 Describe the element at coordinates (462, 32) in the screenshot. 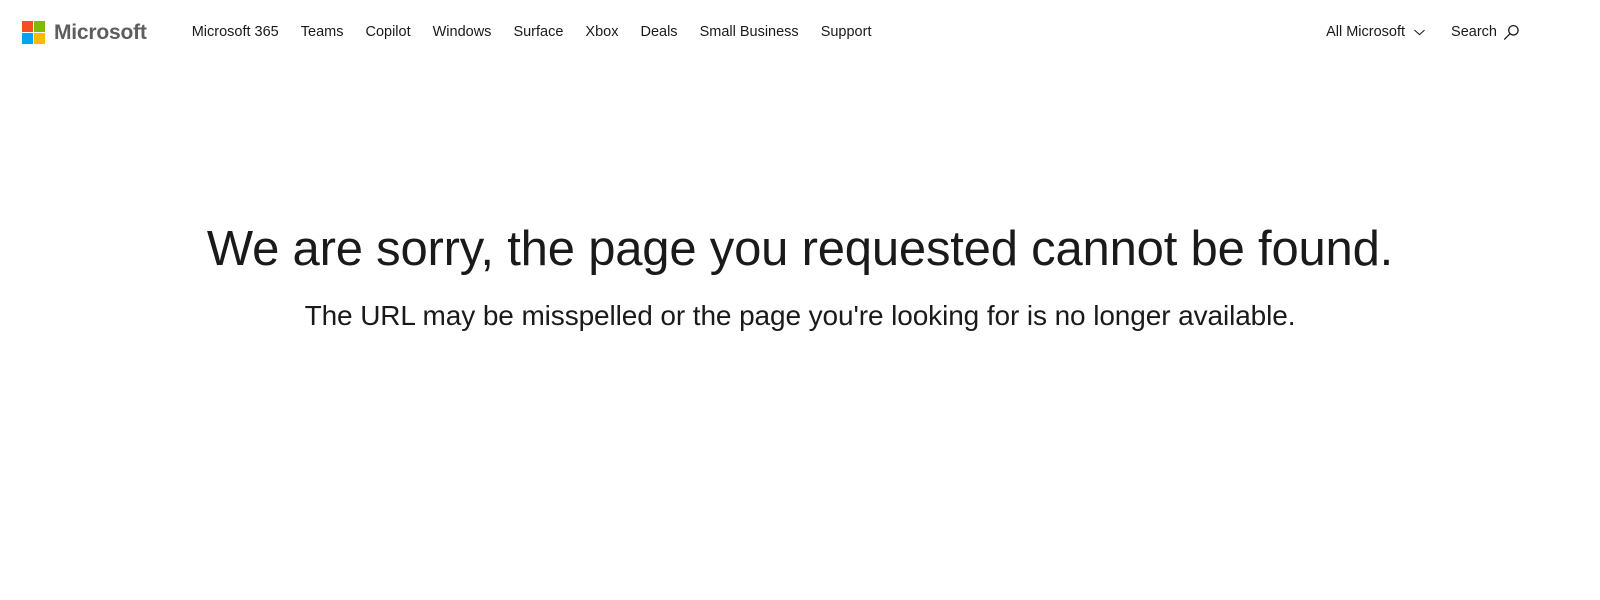

I see `nav-item-windows: Windows` at that location.